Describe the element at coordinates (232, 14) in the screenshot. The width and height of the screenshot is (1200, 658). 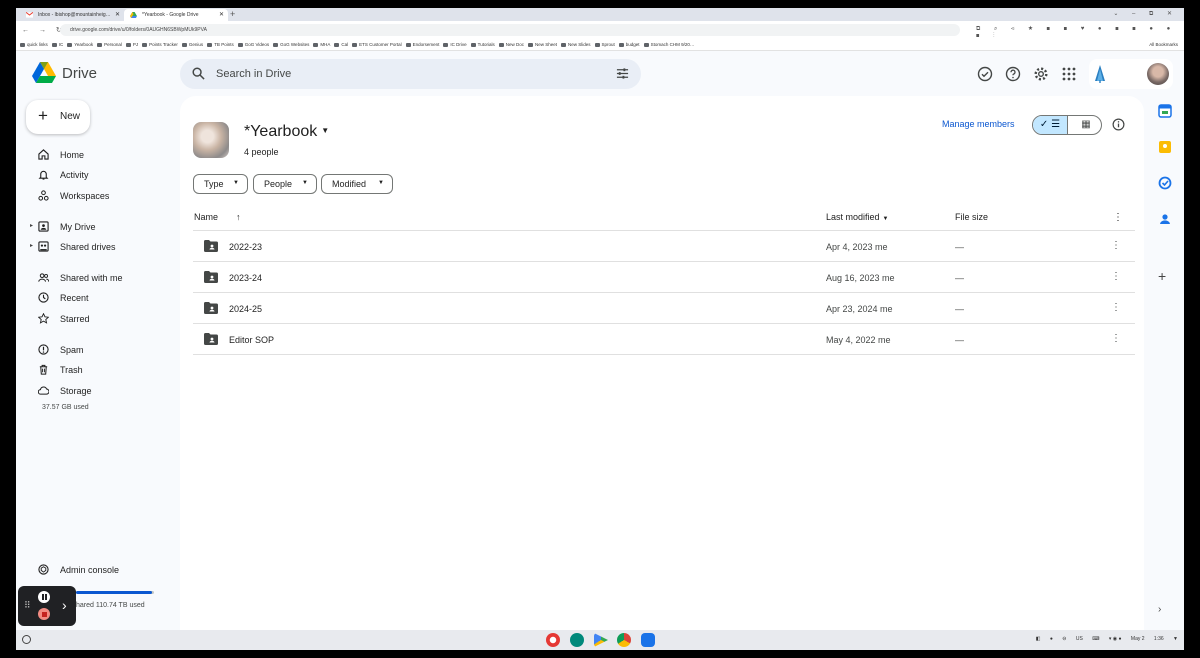
I see `new-tab-icon: +` at that location.